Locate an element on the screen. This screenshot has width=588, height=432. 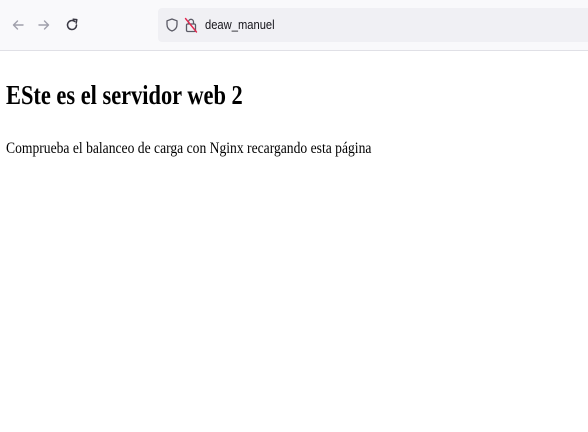
url-text: deaw_manuel is located at coordinates (240, 25).